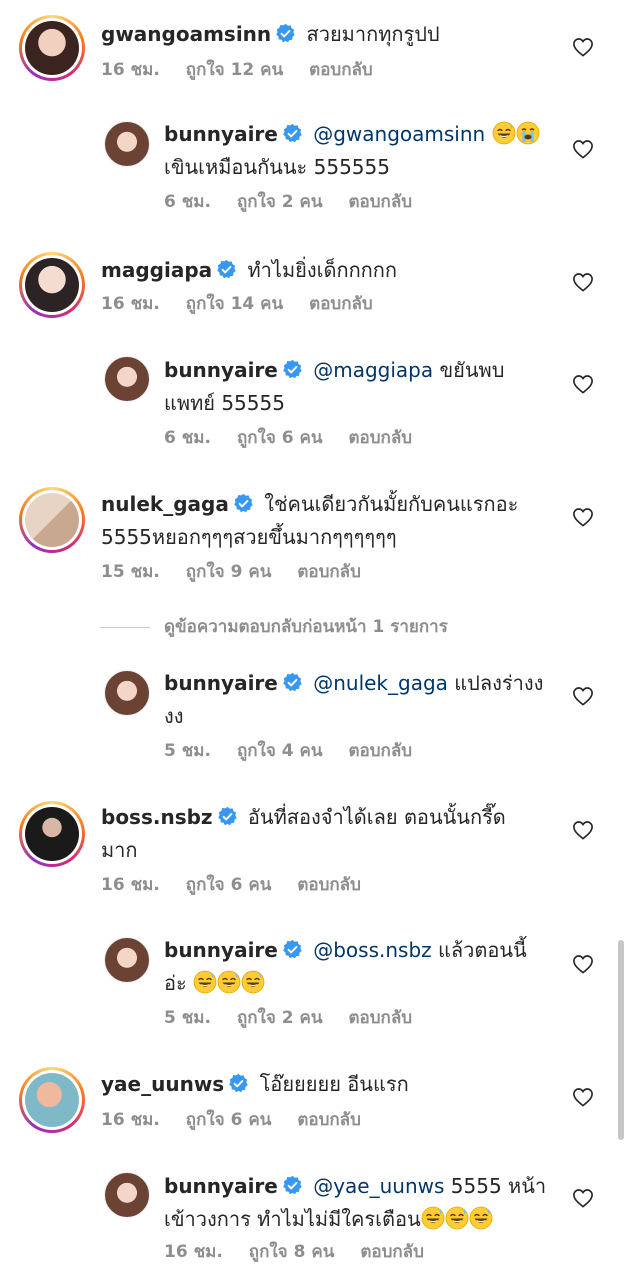  I want to click on comment-text: 5555 หน้า, so click(498, 1186).